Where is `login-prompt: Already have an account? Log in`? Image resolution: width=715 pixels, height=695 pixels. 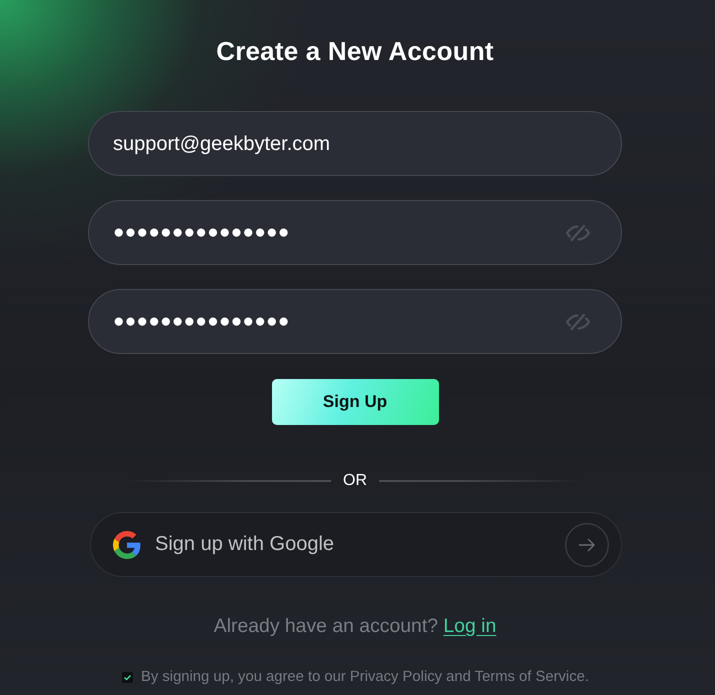
login-prompt: Already have an account? Log in is located at coordinates (355, 626).